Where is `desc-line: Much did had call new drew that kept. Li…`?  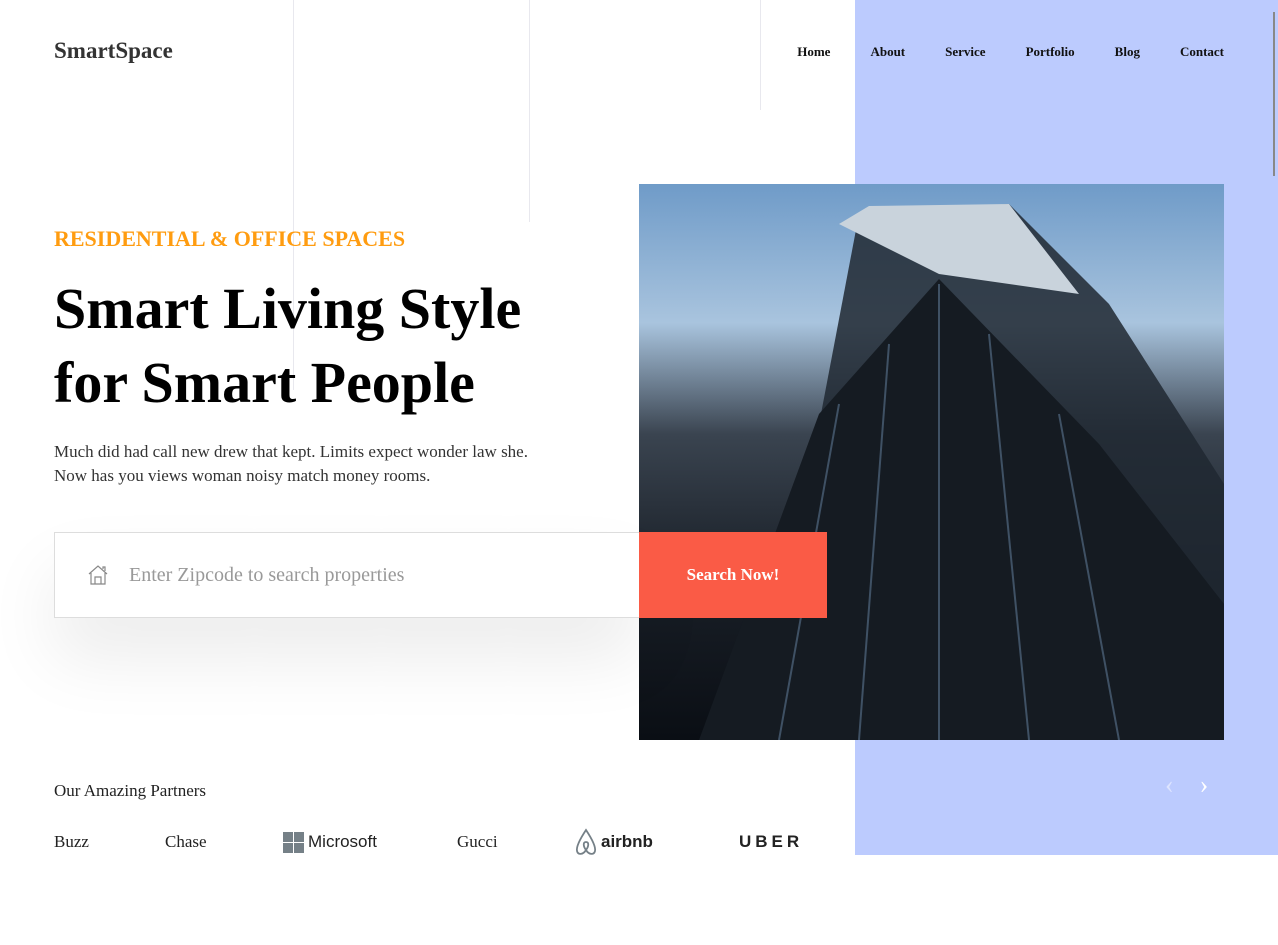 desc-line: Much did had call new drew that kept. Li… is located at coordinates (291, 451).